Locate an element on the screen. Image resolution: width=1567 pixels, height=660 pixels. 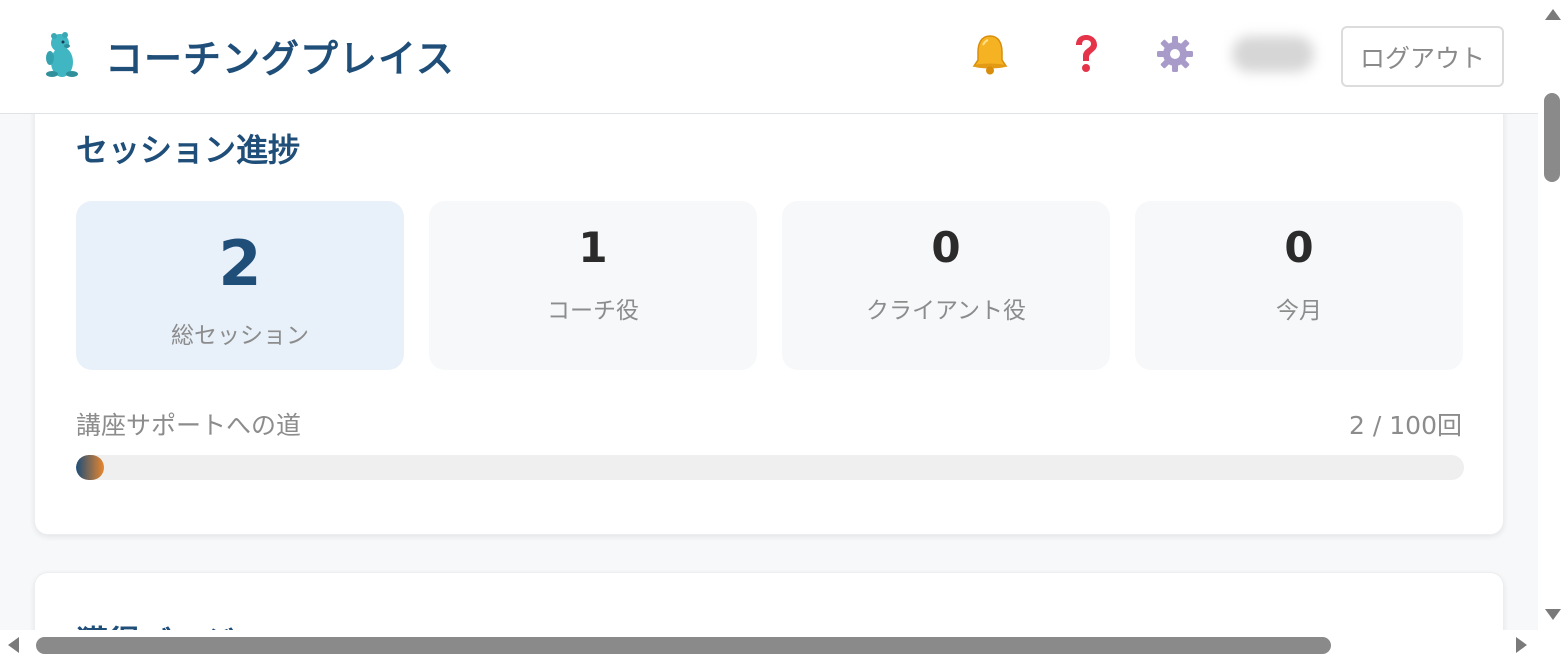
vertical-scroll-thumb is located at coordinates (1552, 137).